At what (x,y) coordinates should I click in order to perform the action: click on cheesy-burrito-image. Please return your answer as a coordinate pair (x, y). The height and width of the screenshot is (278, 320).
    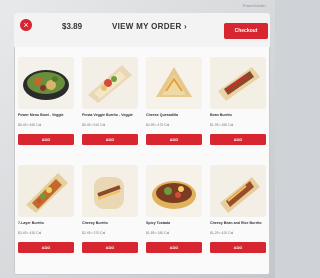
    Looking at the image, I should click on (110, 191).